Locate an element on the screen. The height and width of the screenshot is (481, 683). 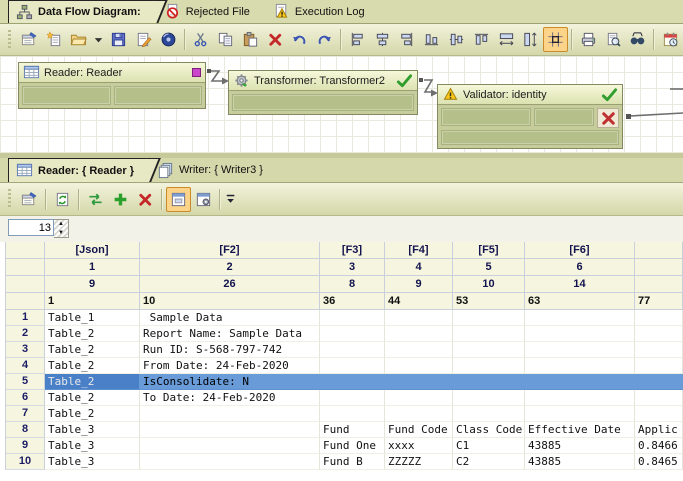
add-button is located at coordinates (120, 199).